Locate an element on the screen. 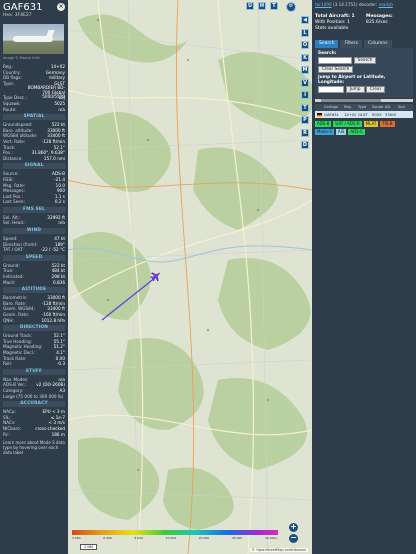 The width and height of the screenshot is (416, 554). map-button-6: I is located at coordinates (305, 95).